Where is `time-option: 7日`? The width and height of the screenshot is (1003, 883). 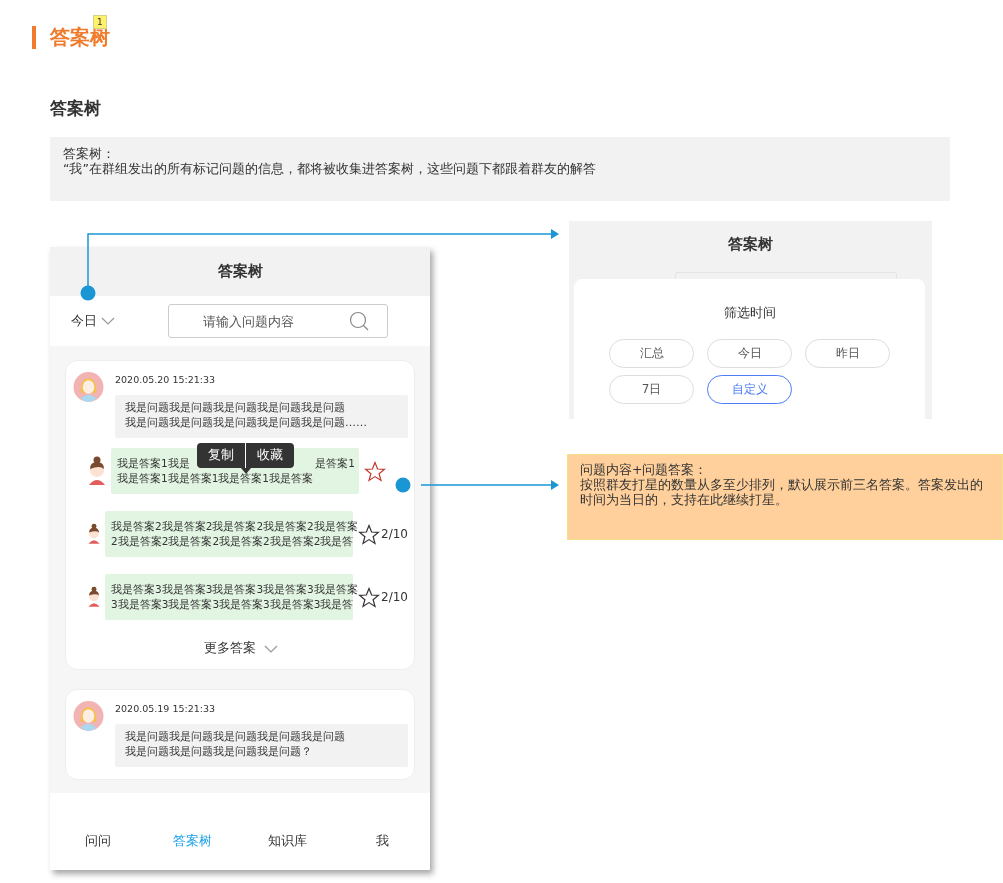
time-option: 7日 is located at coordinates (651, 389).